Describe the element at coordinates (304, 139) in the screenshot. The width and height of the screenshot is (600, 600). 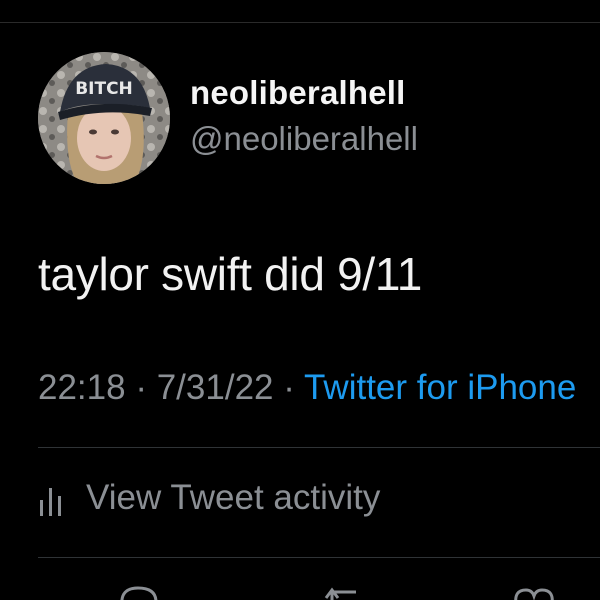
I see `user-handle: @neoliberalhell` at that location.